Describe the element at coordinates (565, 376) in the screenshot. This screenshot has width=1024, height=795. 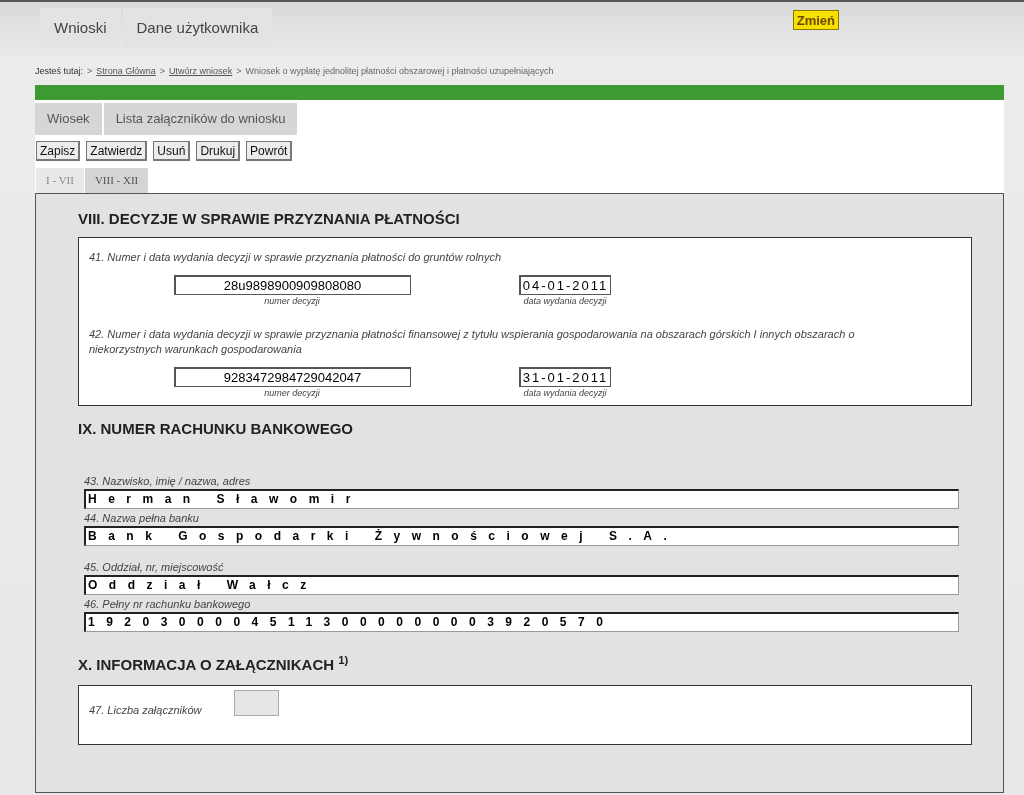
I see `date-field: 31-01-2011` at that location.